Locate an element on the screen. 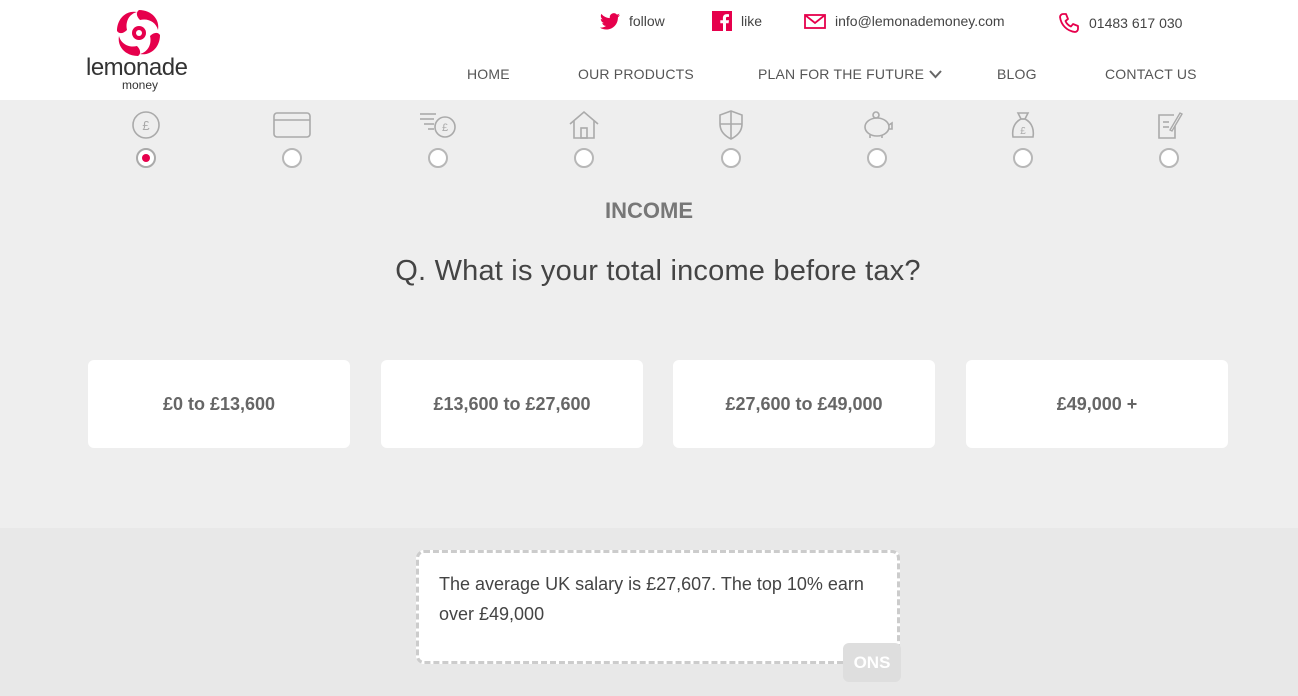 The image size is (1298, 696). follow-label: follow is located at coordinates (647, 21).